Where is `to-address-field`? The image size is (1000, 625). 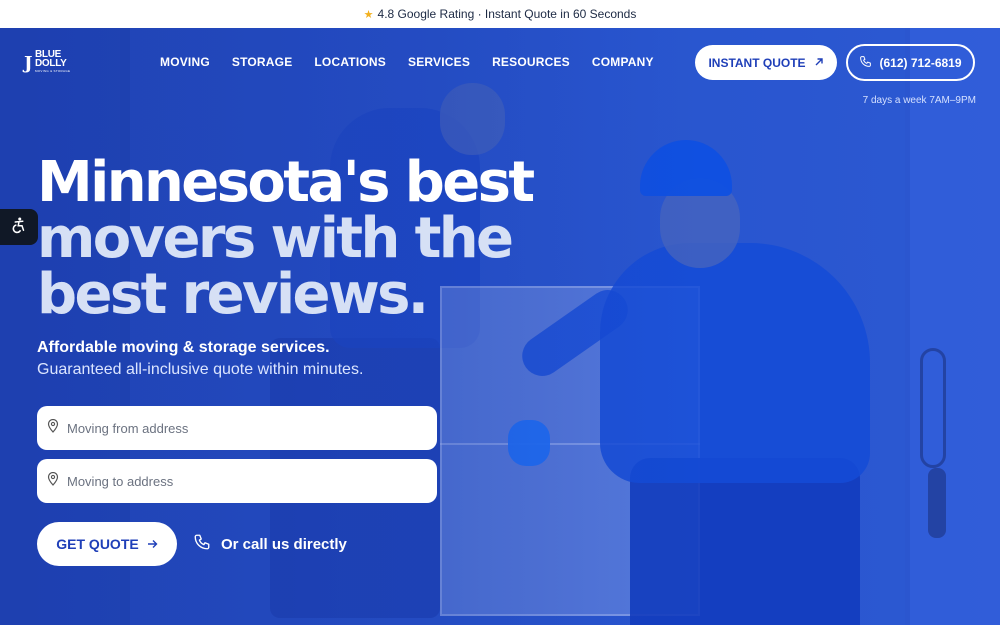 to-address-field is located at coordinates (237, 481).